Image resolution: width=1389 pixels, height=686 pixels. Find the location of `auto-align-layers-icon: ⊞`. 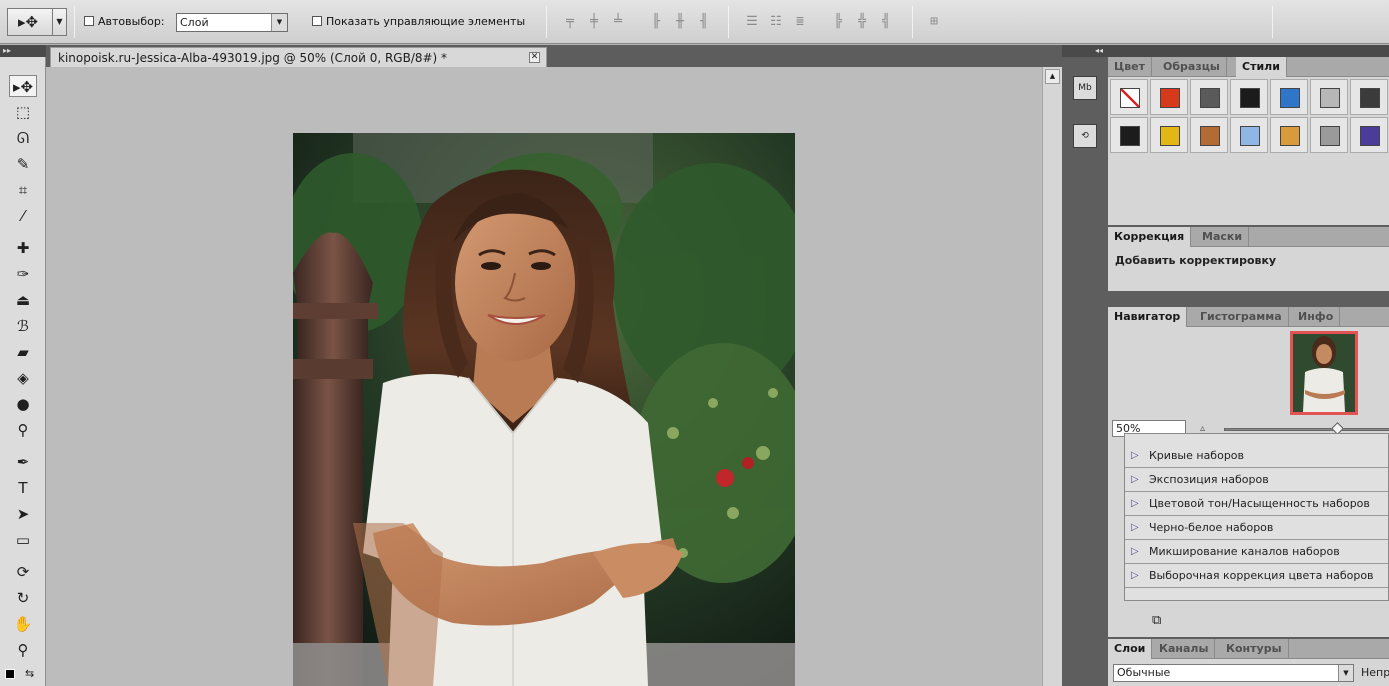

auto-align-layers-icon: ⊞ is located at coordinates (934, 22).